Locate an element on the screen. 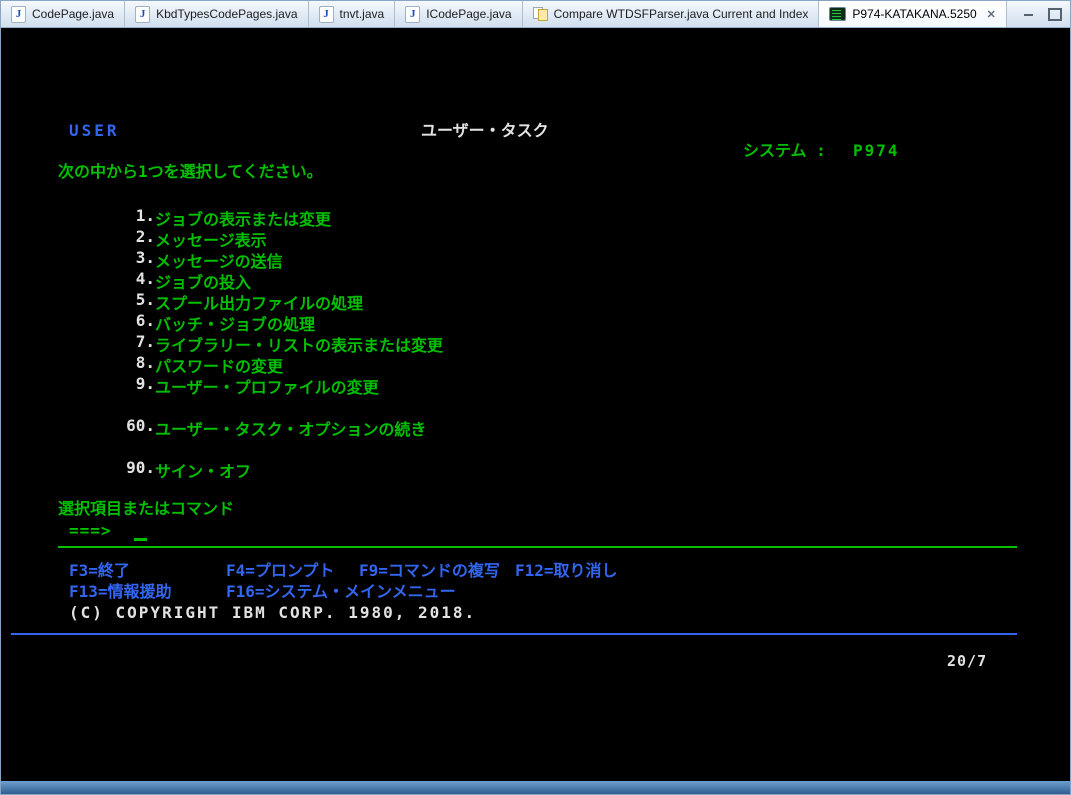 Image resolution: width=1071 pixels, height=795 pixels. tab-tnvt-java: J tnvt.java is located at coordinates (352, 14).